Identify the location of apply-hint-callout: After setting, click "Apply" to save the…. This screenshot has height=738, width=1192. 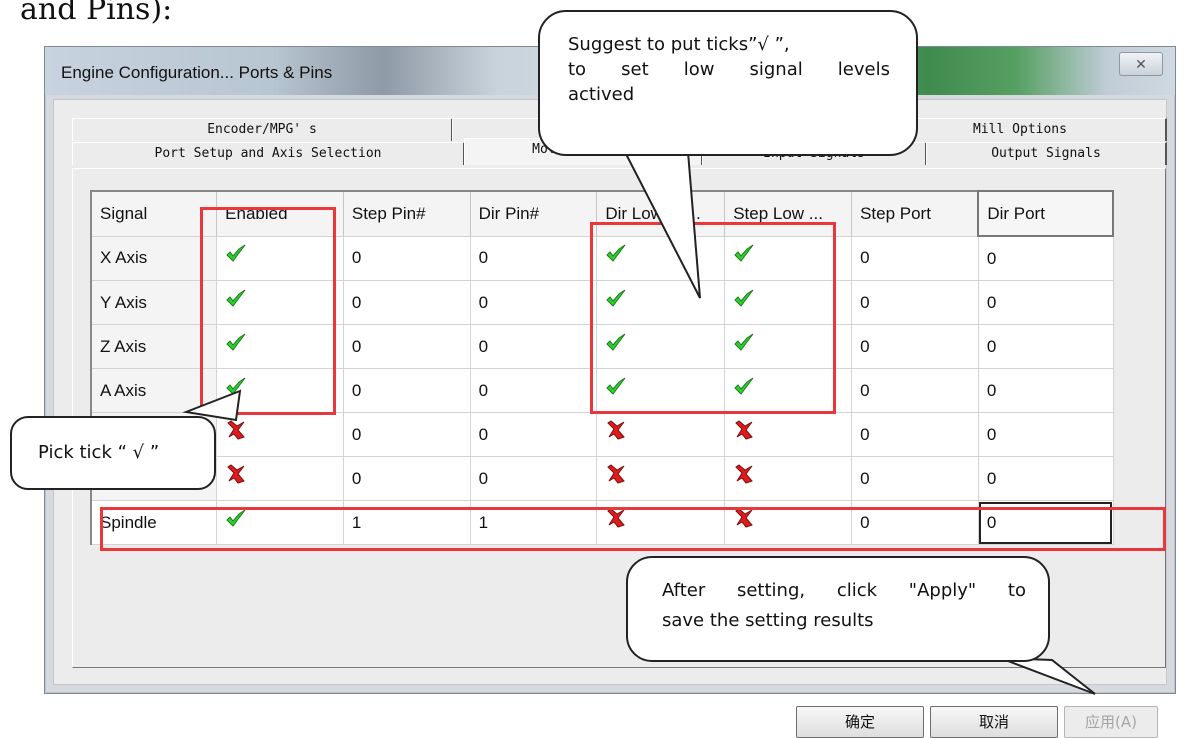
(838, 609).